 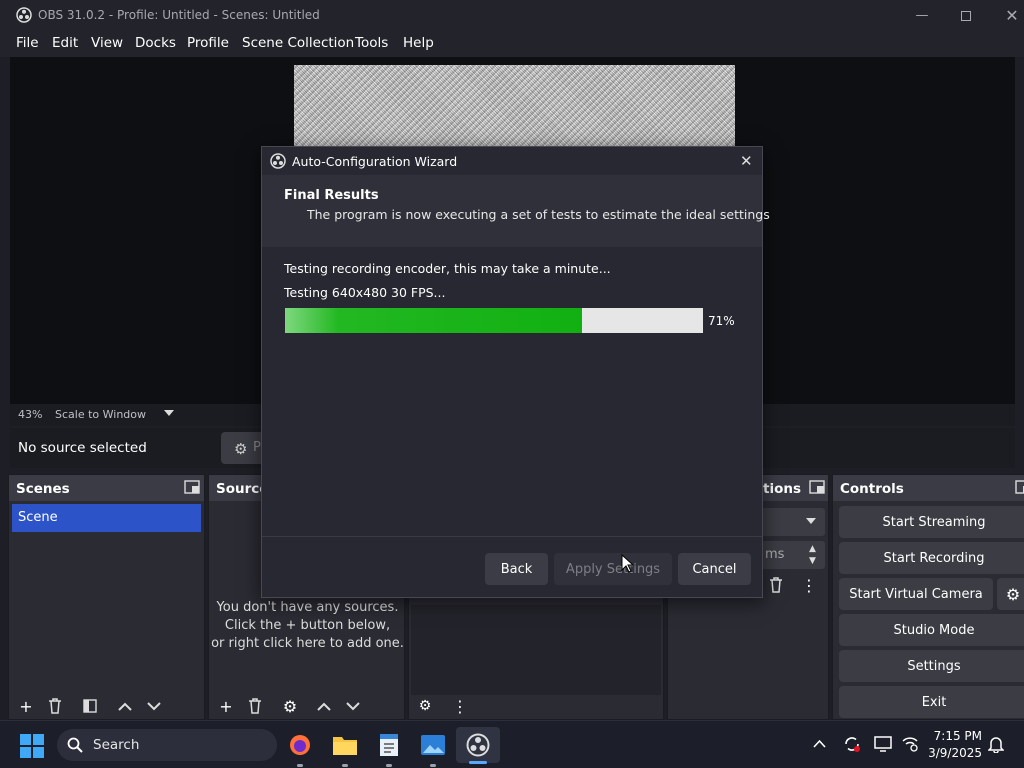 I want to click on exit-button: Exit, so click(x=931, y=702).